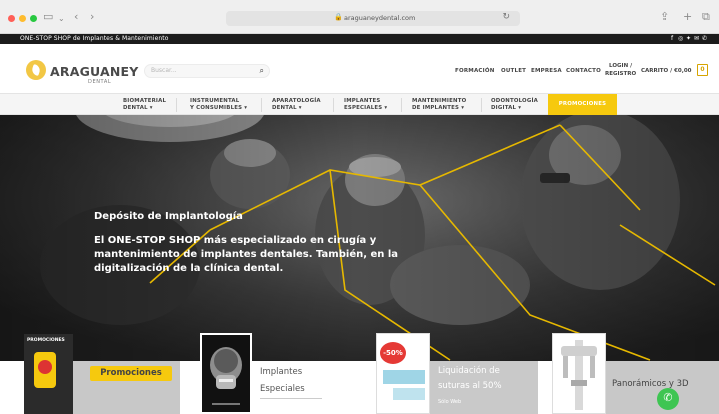 The height and width of the screenshot is (414, 719). Describe the element at coordinates (380, 18) in the screenshot. I see `url-text: araguaneydental.com` at that location.